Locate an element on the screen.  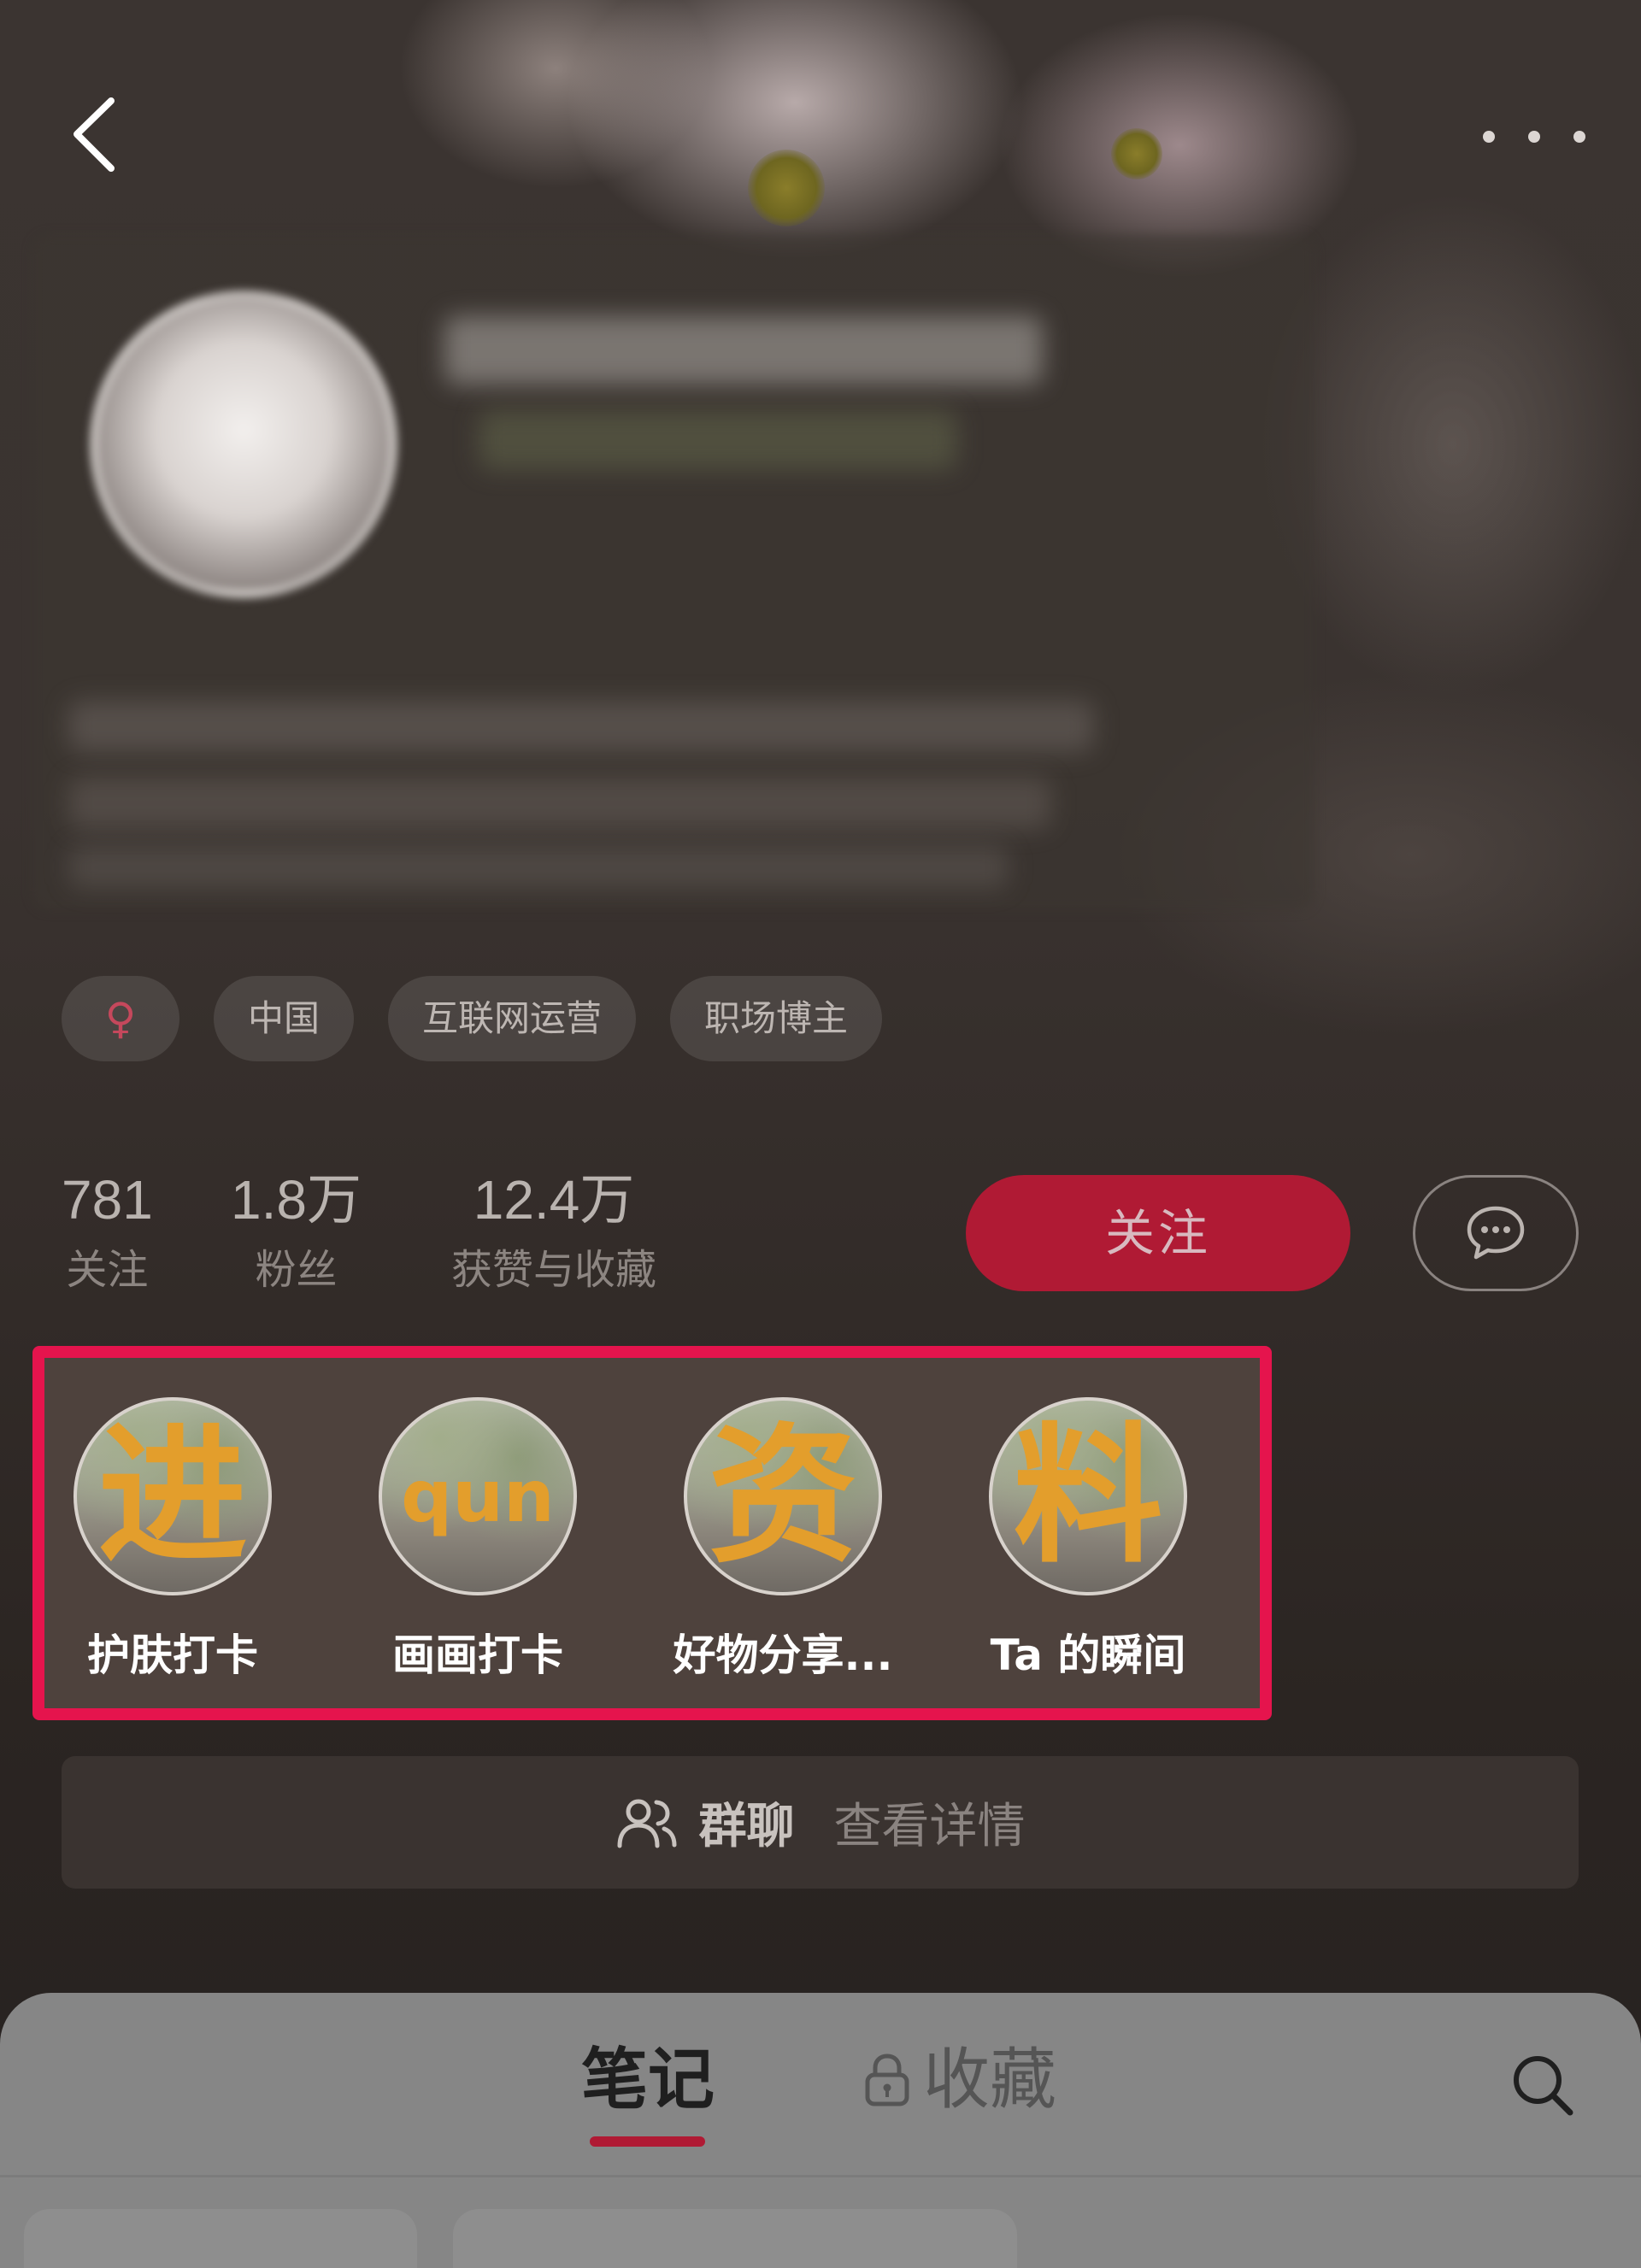
story-glyph: 进 is located at coordinates (172, 1496).